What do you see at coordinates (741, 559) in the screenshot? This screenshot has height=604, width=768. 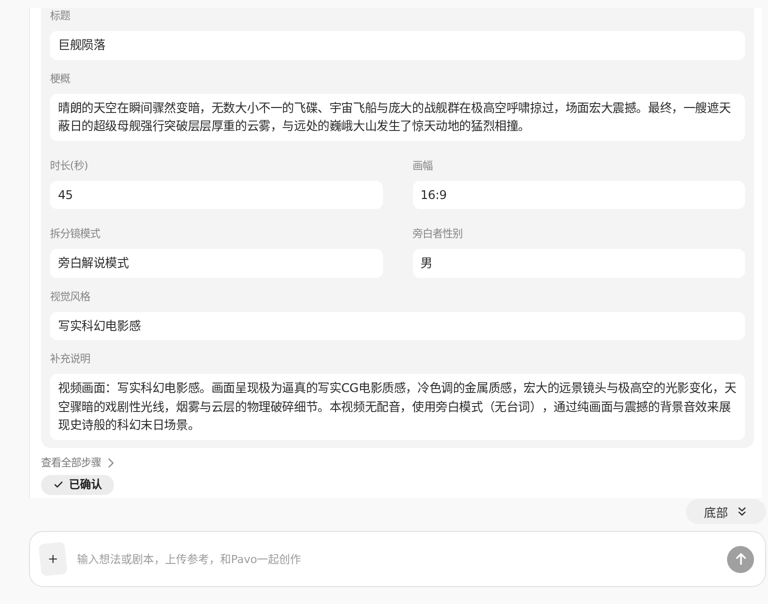 I see `arrow-up-icon` at bounding box center [741, 559].